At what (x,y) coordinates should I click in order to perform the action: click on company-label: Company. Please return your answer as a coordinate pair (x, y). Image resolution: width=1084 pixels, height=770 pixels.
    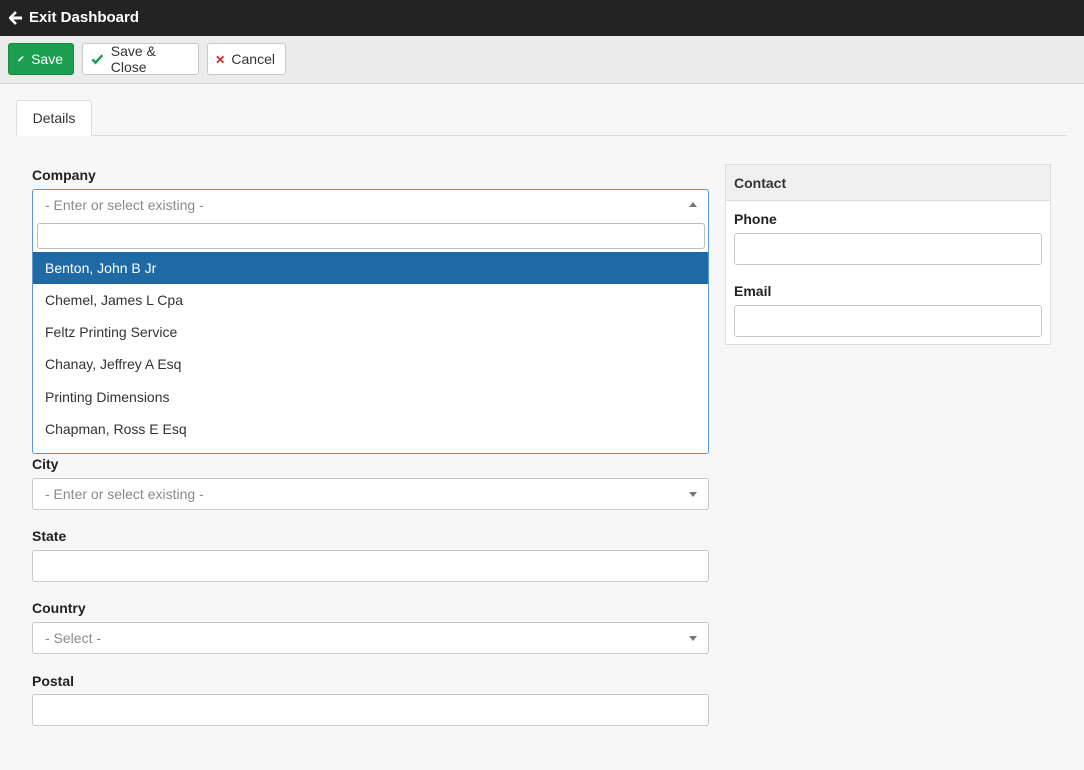
    Looking at the image, I should click on (64, 175).